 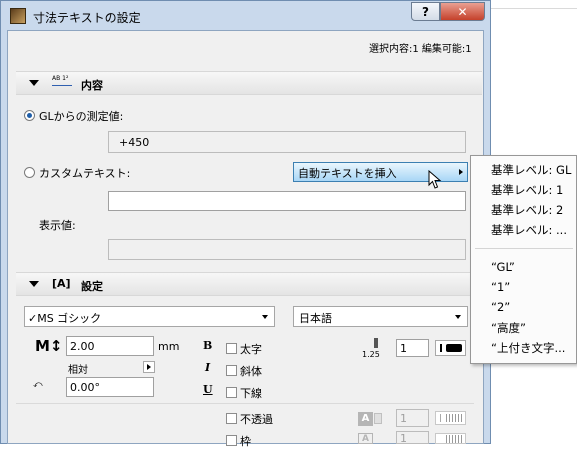 I want to click on selection-info: 選択内容:1 編集可能:1, so click(x=420, y=49).